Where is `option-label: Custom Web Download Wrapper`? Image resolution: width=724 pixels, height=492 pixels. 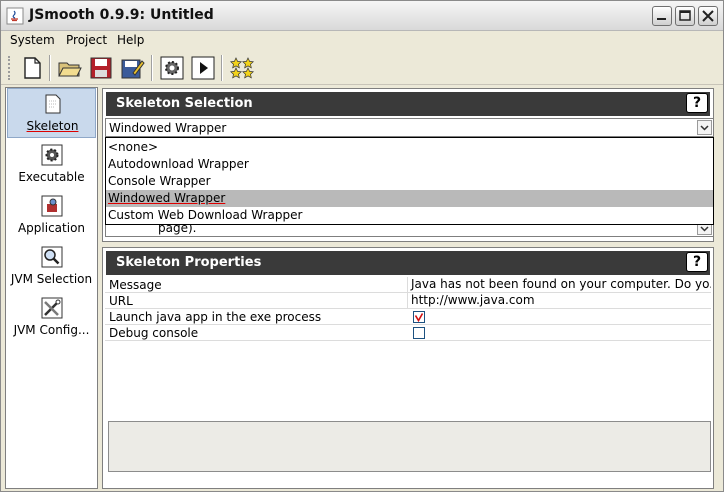
option-label: Custom Web Download Wrapper is located at coordinates (205, 215).